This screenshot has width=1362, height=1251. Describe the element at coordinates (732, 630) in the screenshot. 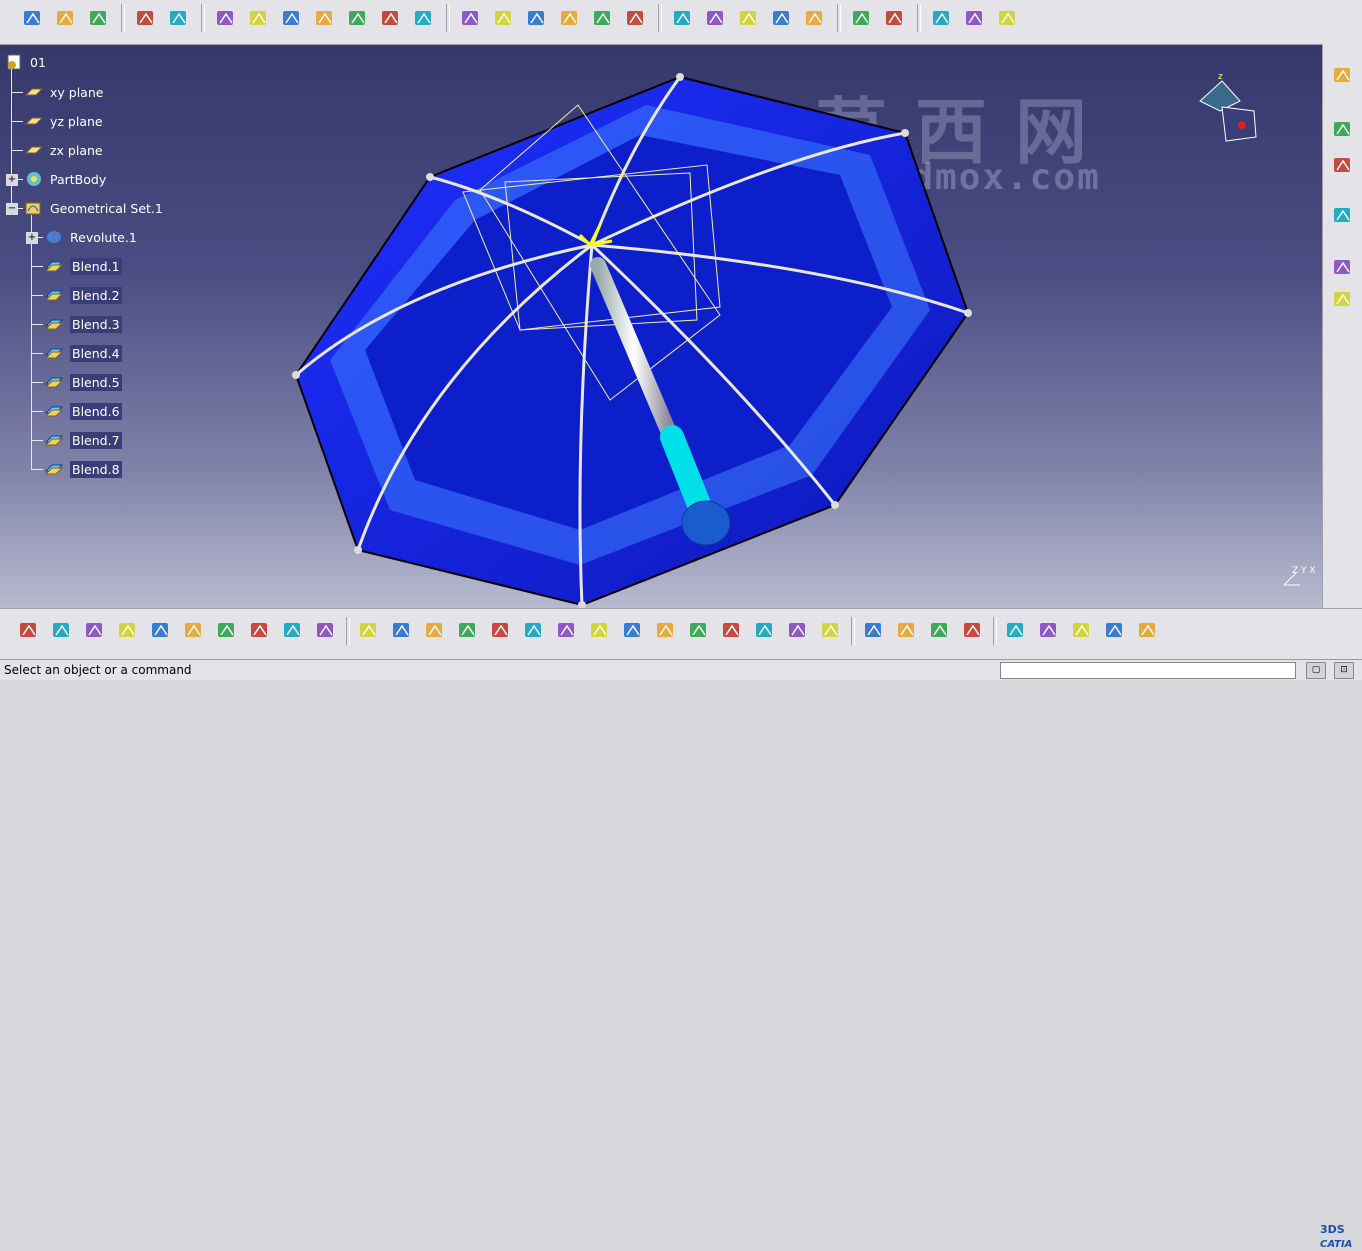

I see `swap-space-icon` at that location.